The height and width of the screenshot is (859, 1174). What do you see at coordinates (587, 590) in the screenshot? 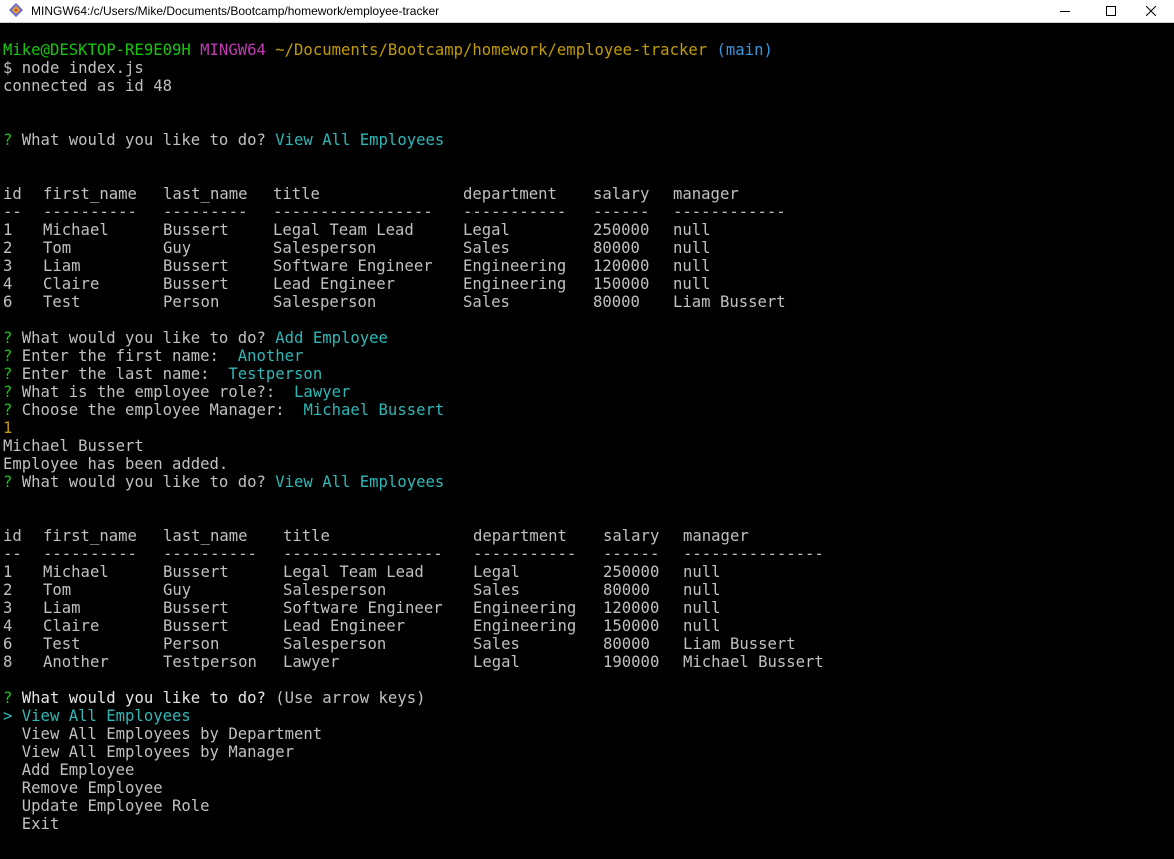
I see `table-row: 2 Tom Guy Salesperson Sales 80000 null` at bounding box center [587, 590].